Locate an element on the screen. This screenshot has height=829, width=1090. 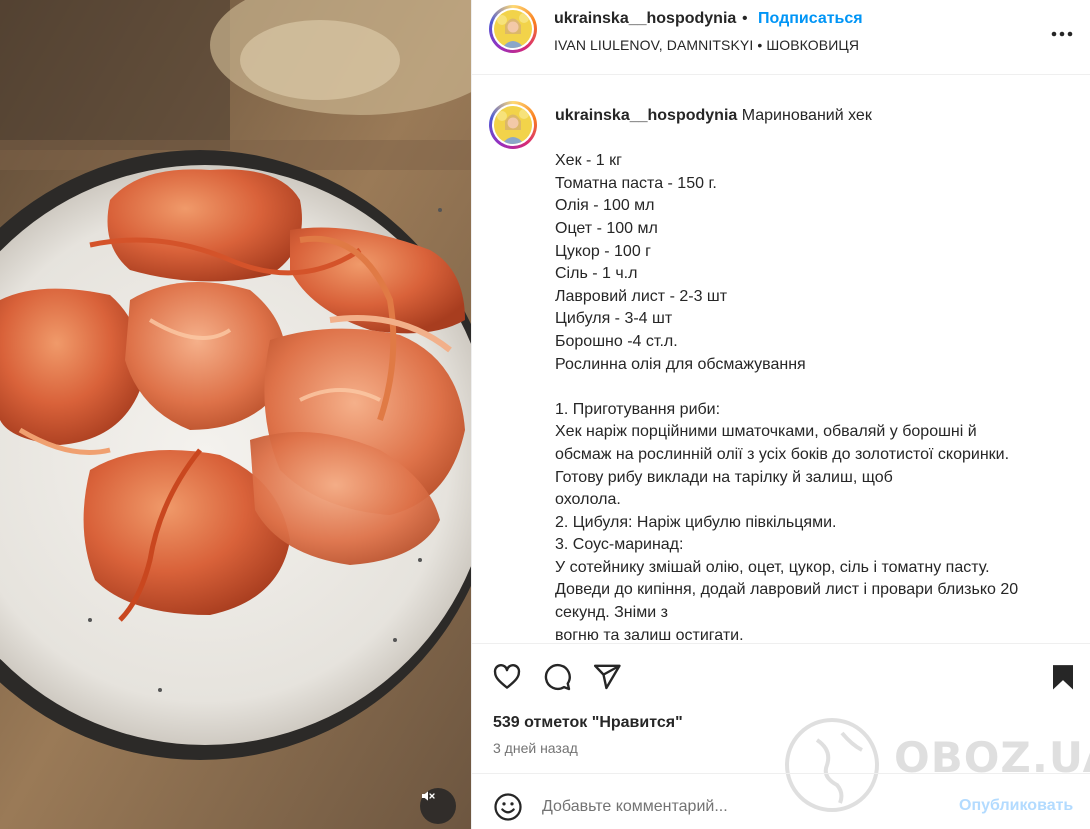
caption-title: Маринований хек is located at coordinates (806, 115).